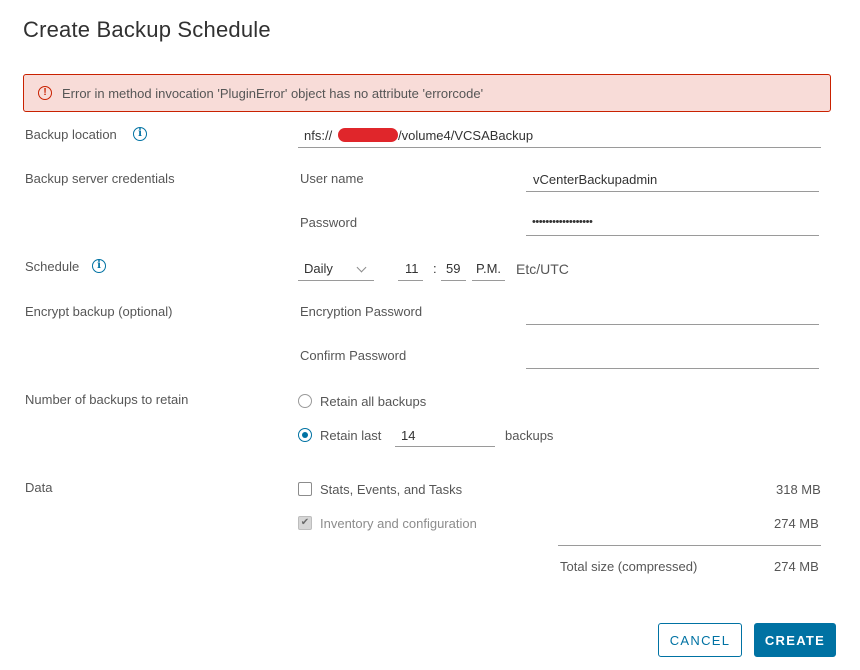 This screenshot has width=860, height=670. I want to click on password-value: ••••••••••••••••••, so click(562, 222).